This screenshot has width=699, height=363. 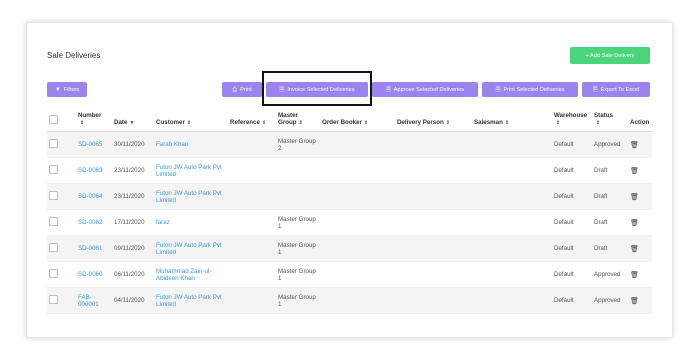 I want to click on master-group-cell, so click(x=298, y=196).